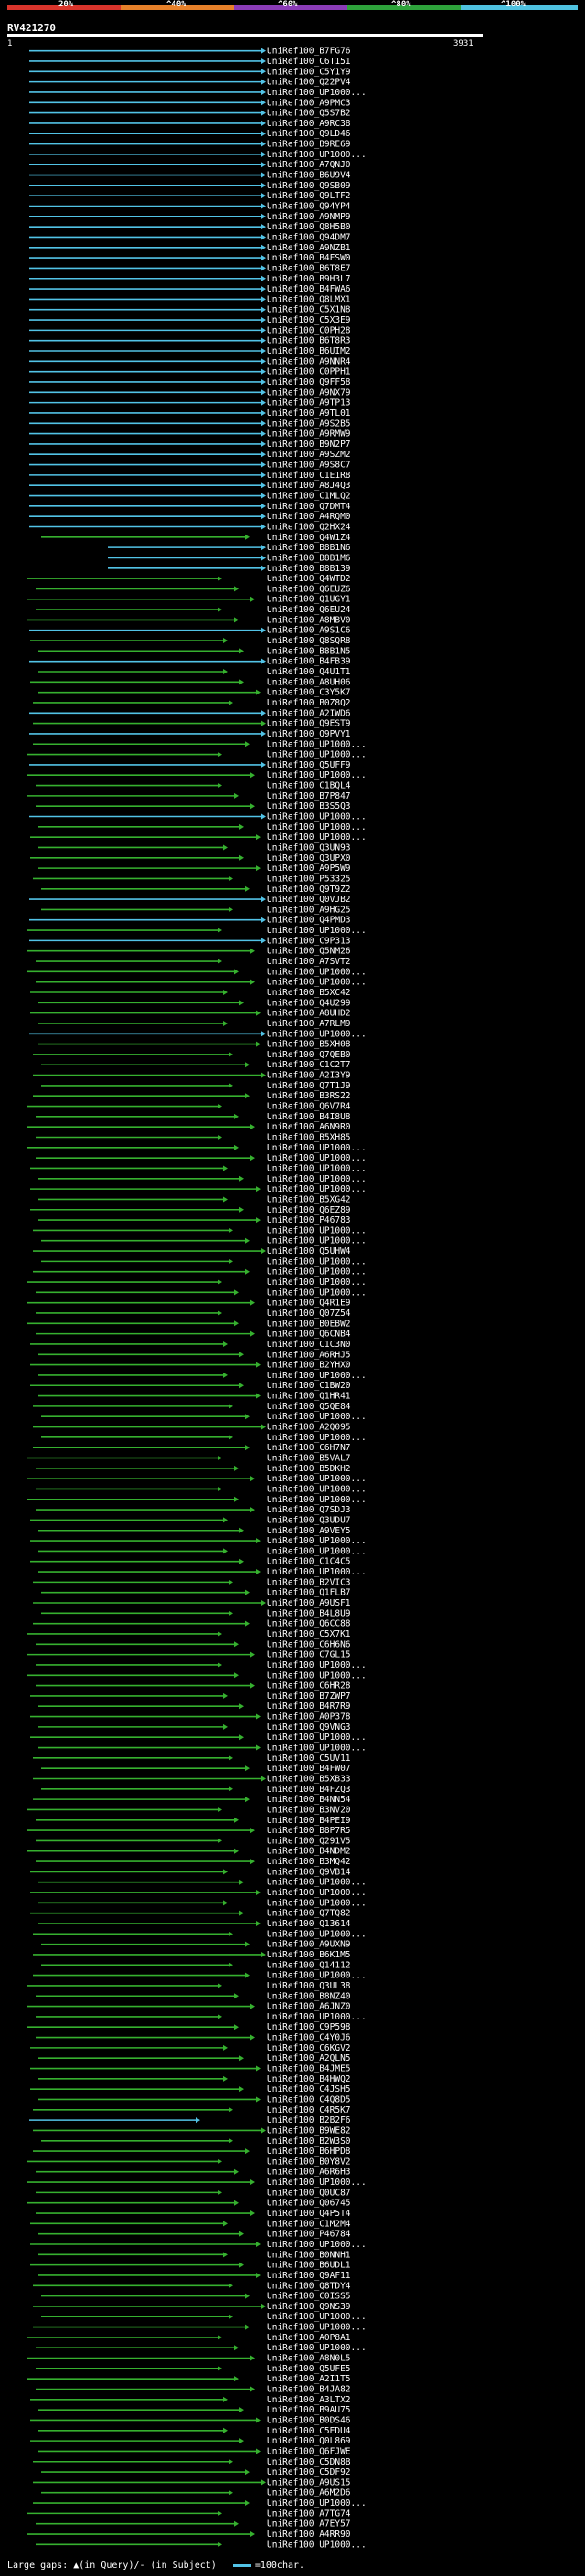 This screenshot has height=2576, width=585. What do you see at coordinates (309, 1138) in the screenshot?
I see `hit-label: UniRef100_B5XH85` at bounding box center [309, 1138].